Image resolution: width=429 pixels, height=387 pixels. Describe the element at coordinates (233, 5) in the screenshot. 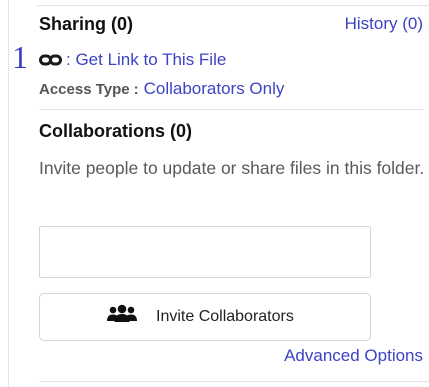

I see `panel-top-divider` at that location.